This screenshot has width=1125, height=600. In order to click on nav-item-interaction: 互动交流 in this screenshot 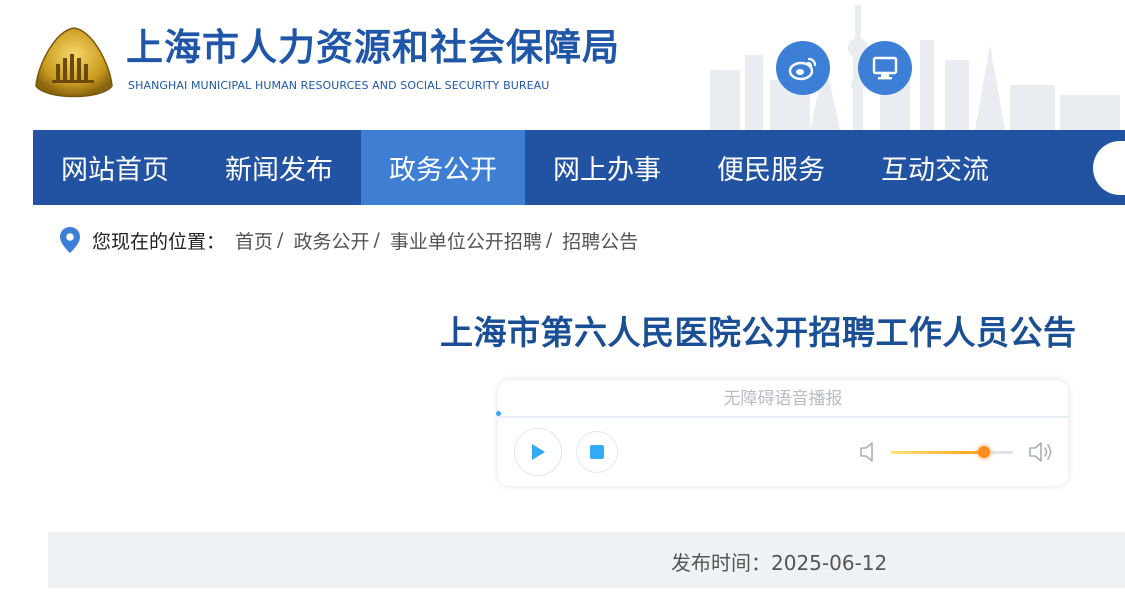, I will do `click(935, 167)`.